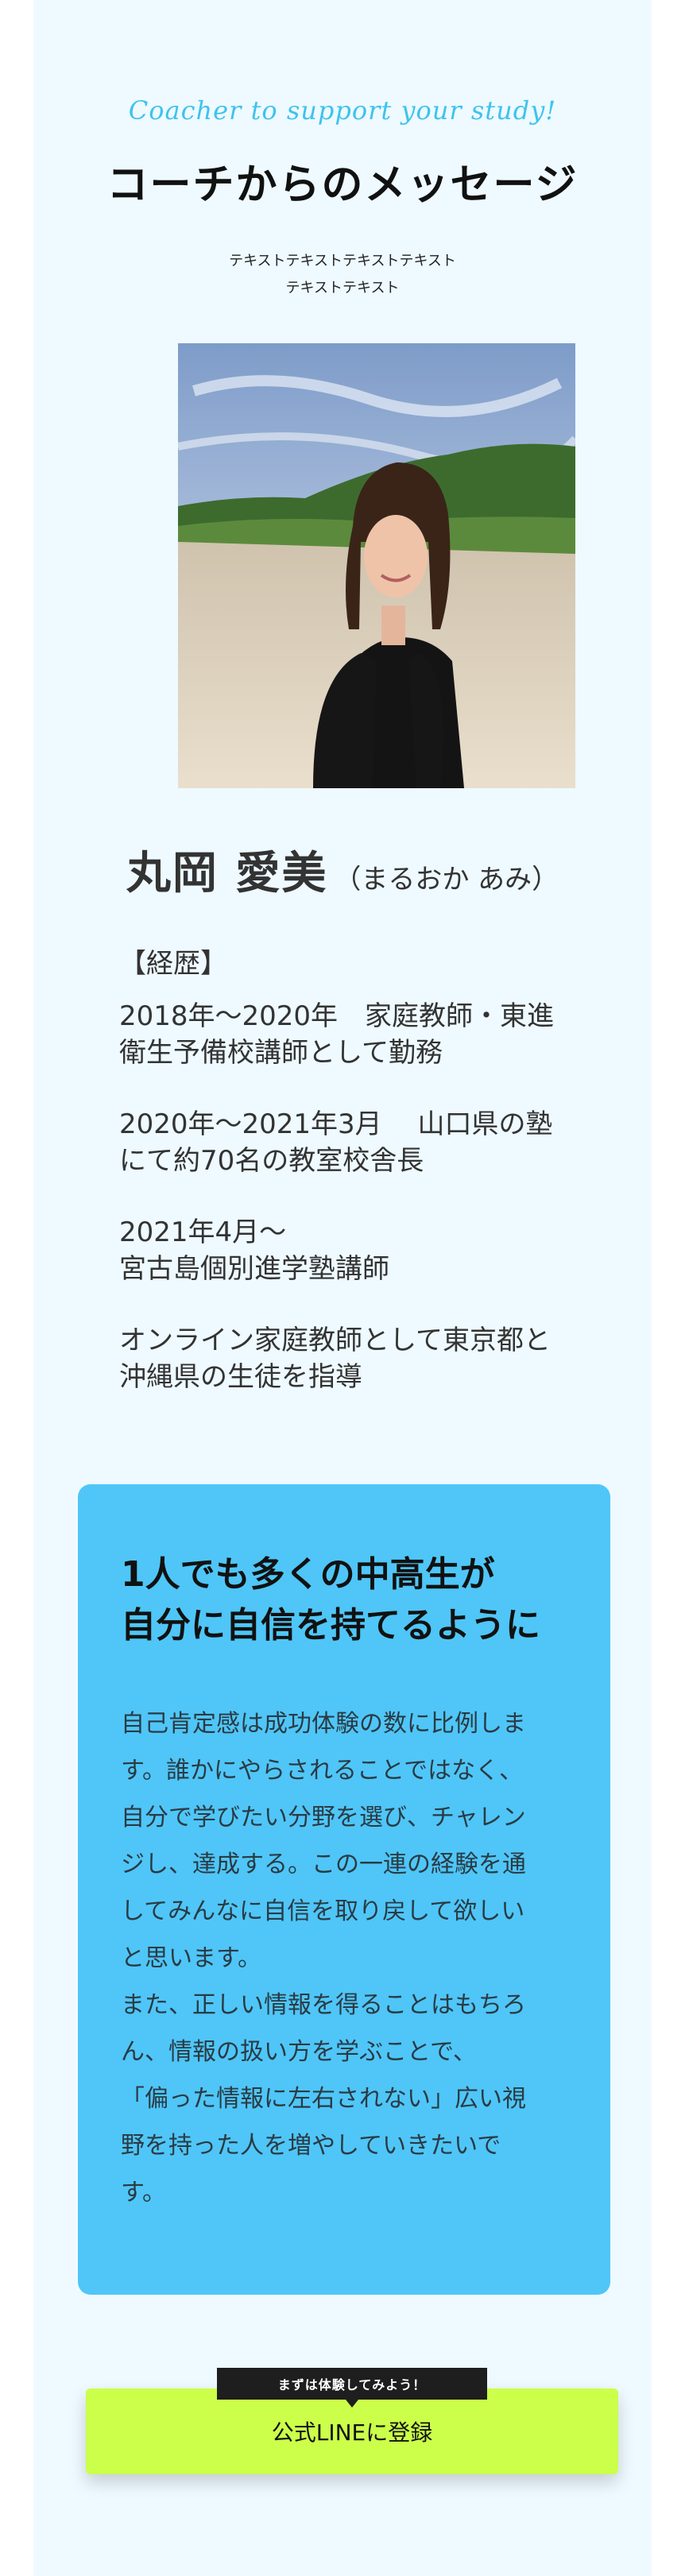 This screenshot has height=2576, width=685. Describe the element at coordinates (254, 1269) in the screenshot. I see `career-line: 宮古島個別進学塾講師` at that location.